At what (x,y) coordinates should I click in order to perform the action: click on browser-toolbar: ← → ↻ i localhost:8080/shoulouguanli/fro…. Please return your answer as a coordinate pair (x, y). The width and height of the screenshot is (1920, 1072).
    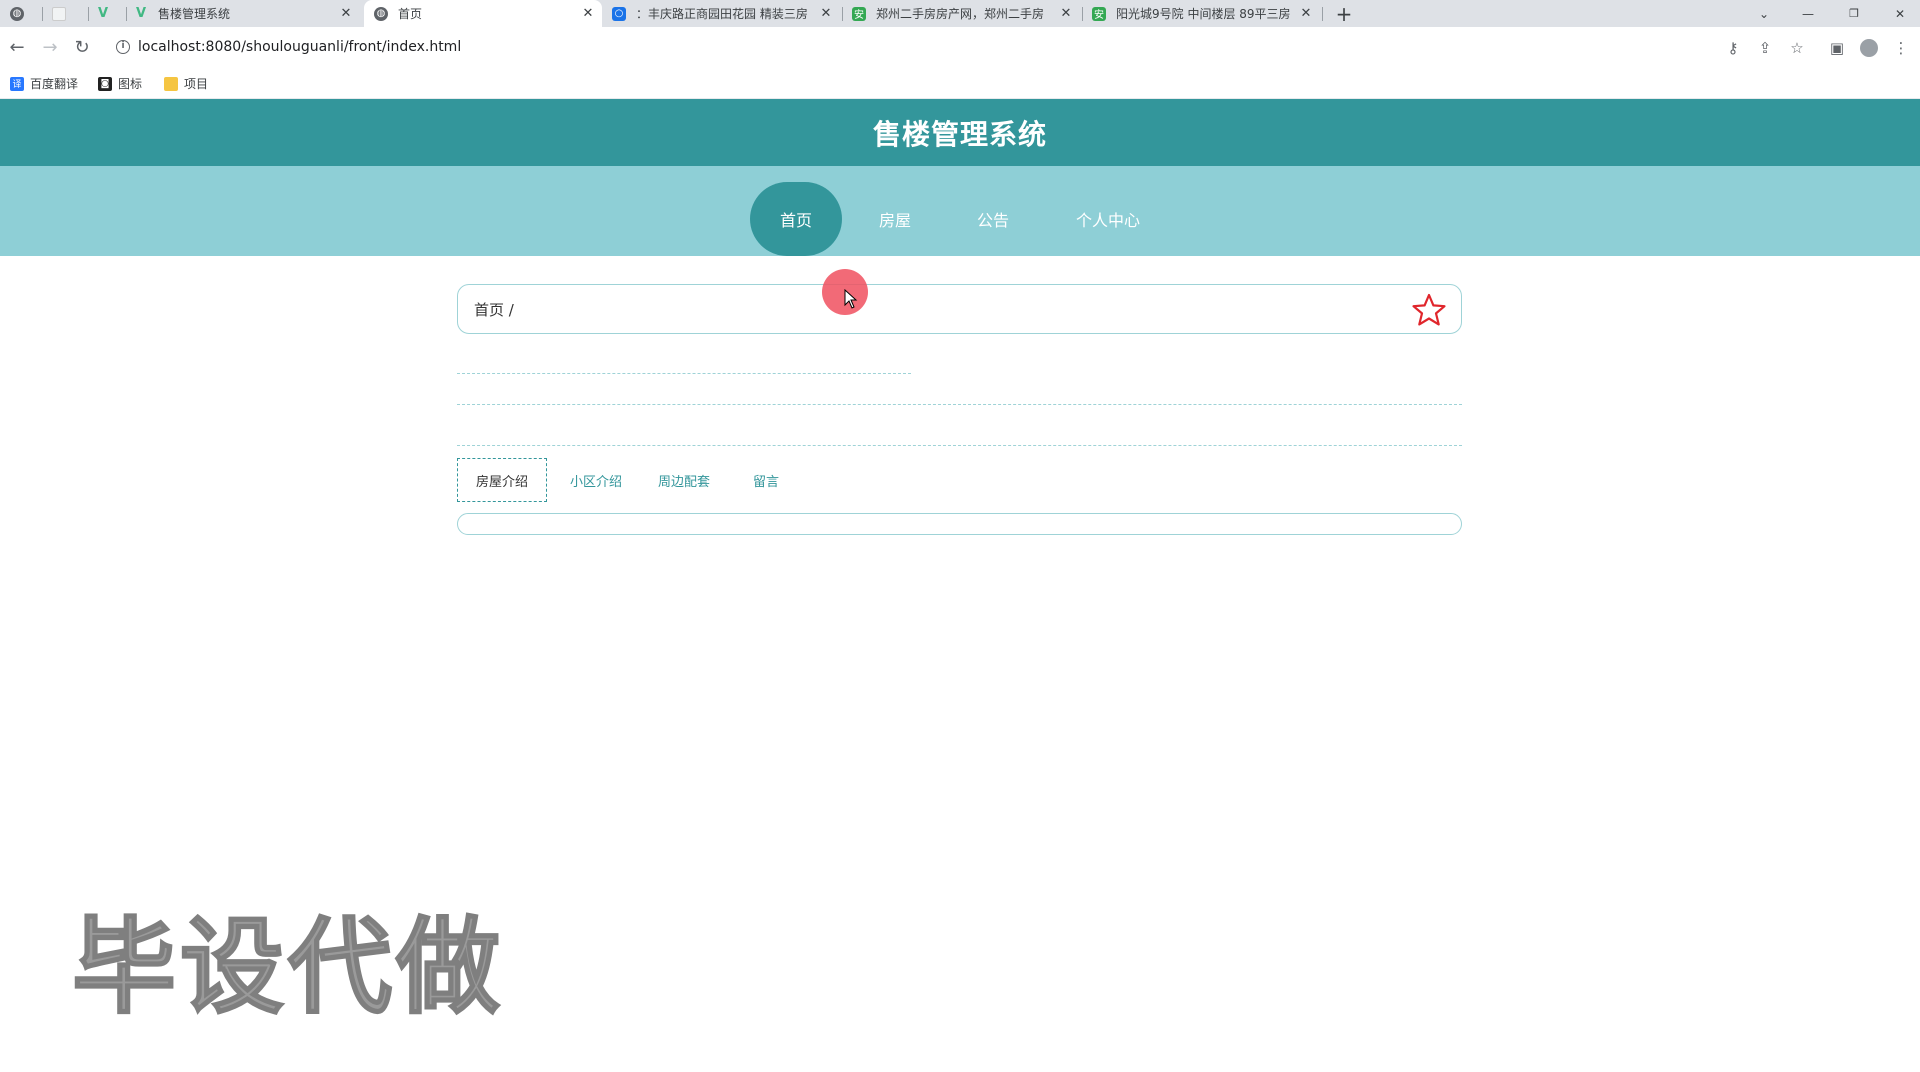
    Looking at the image, I should click on (960, 47).